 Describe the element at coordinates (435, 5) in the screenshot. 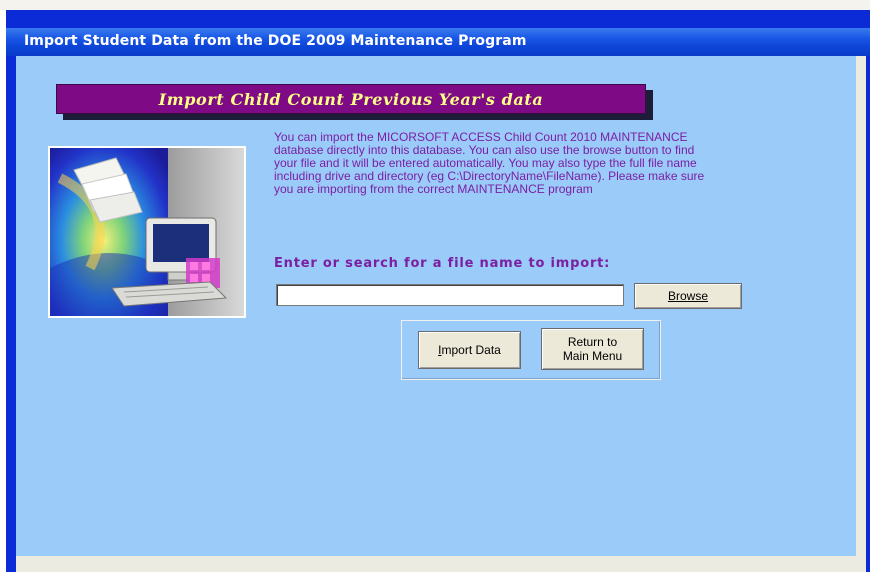

I see `page-top-strip` at that location.